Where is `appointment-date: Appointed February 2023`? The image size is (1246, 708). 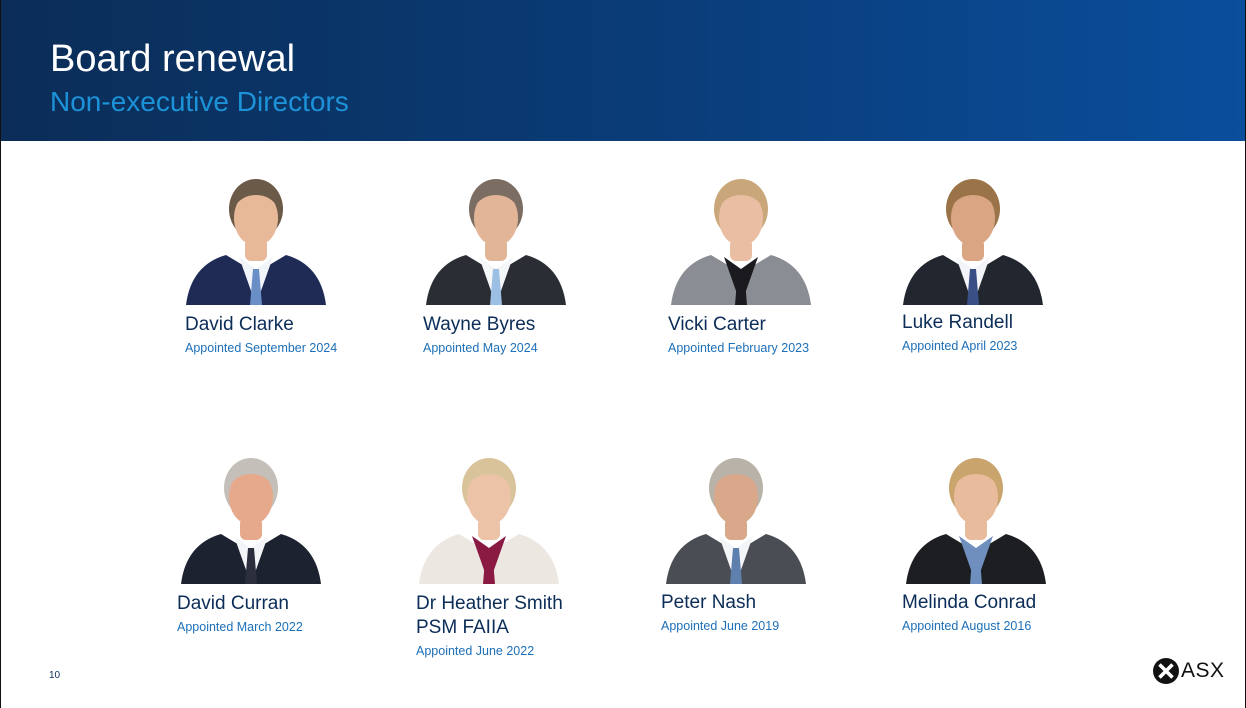
appointment-date: Appointed February 2023 is located at coordinates (739, 348).